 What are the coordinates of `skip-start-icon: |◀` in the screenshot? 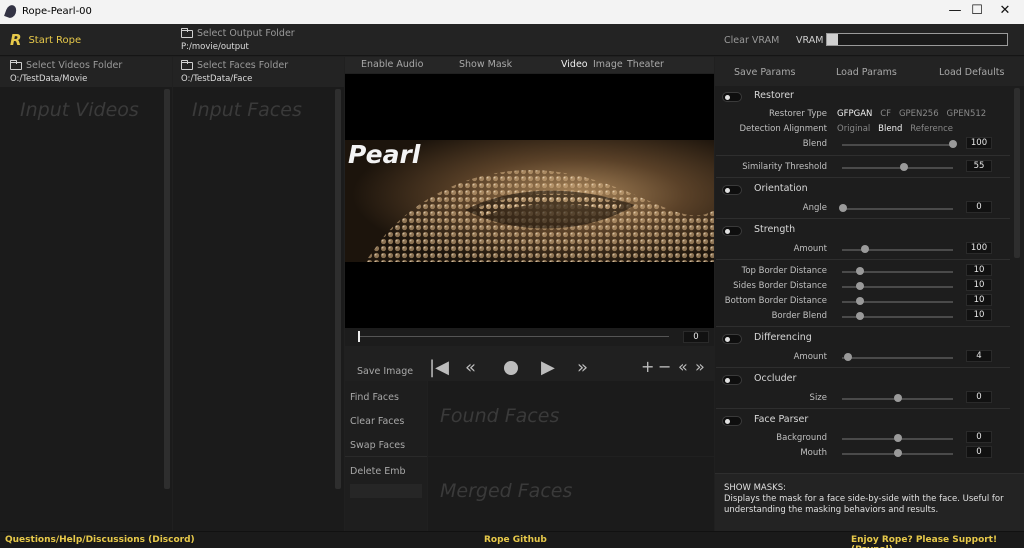 It's located at (439, 367).